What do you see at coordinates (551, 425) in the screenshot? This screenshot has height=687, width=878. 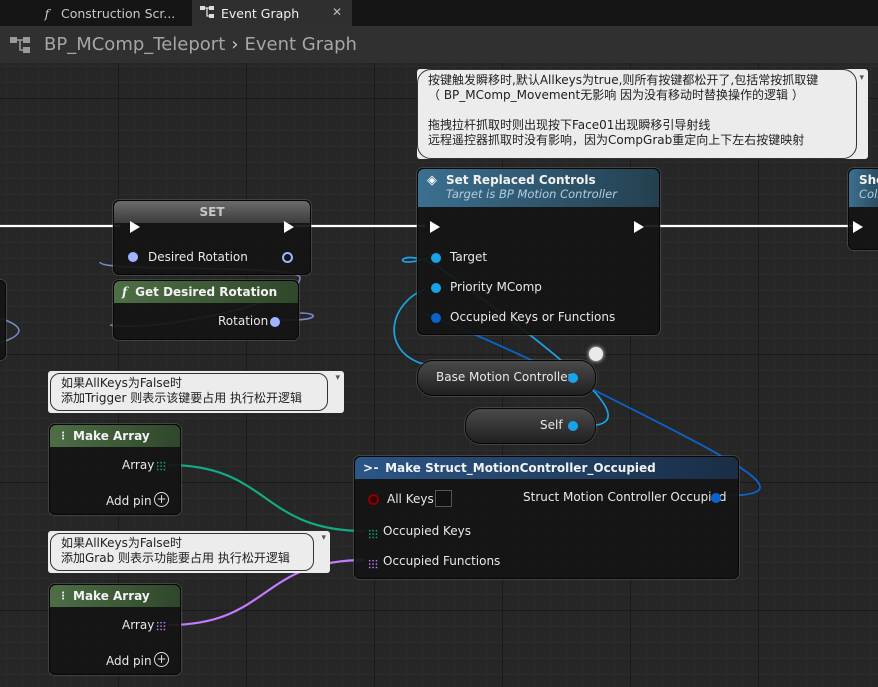 I see `variable-label: Self` at bounding box center [551, 425].